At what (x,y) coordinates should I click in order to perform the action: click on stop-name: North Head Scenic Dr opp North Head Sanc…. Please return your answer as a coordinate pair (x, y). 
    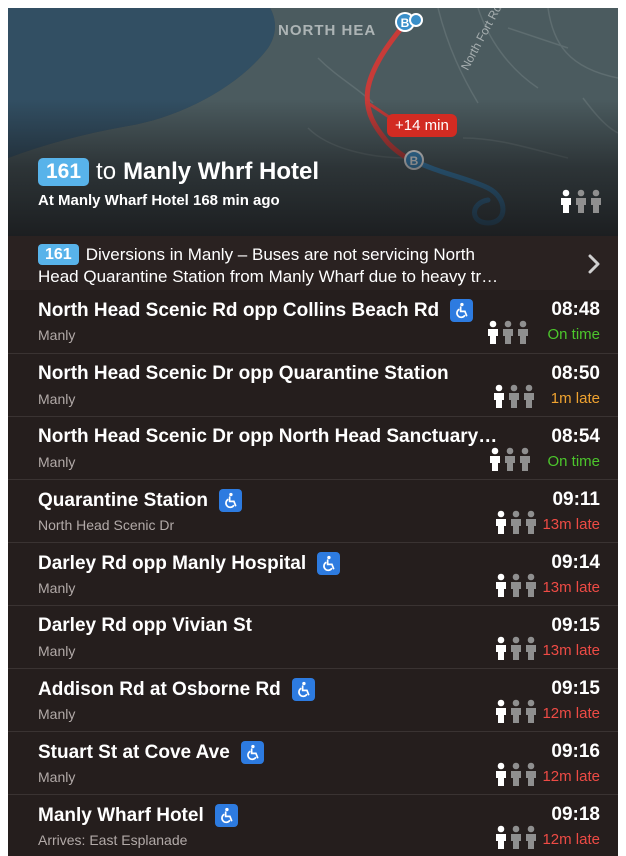
    Looking at the image, I should click on (267, 437).